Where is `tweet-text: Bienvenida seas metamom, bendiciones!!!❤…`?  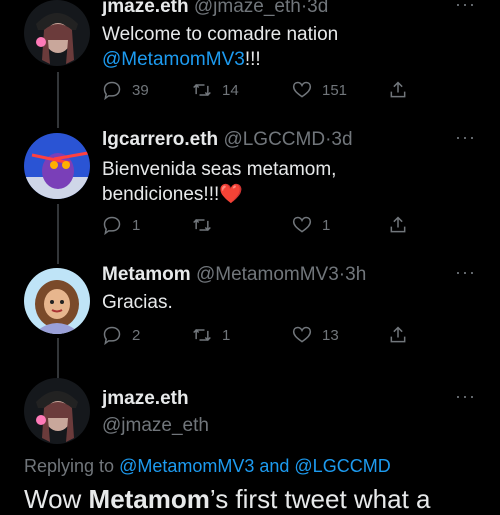 tweet-text: Bienvenida seas metamom, bendiciones!!!❤… is located at coordinates (219, 182).